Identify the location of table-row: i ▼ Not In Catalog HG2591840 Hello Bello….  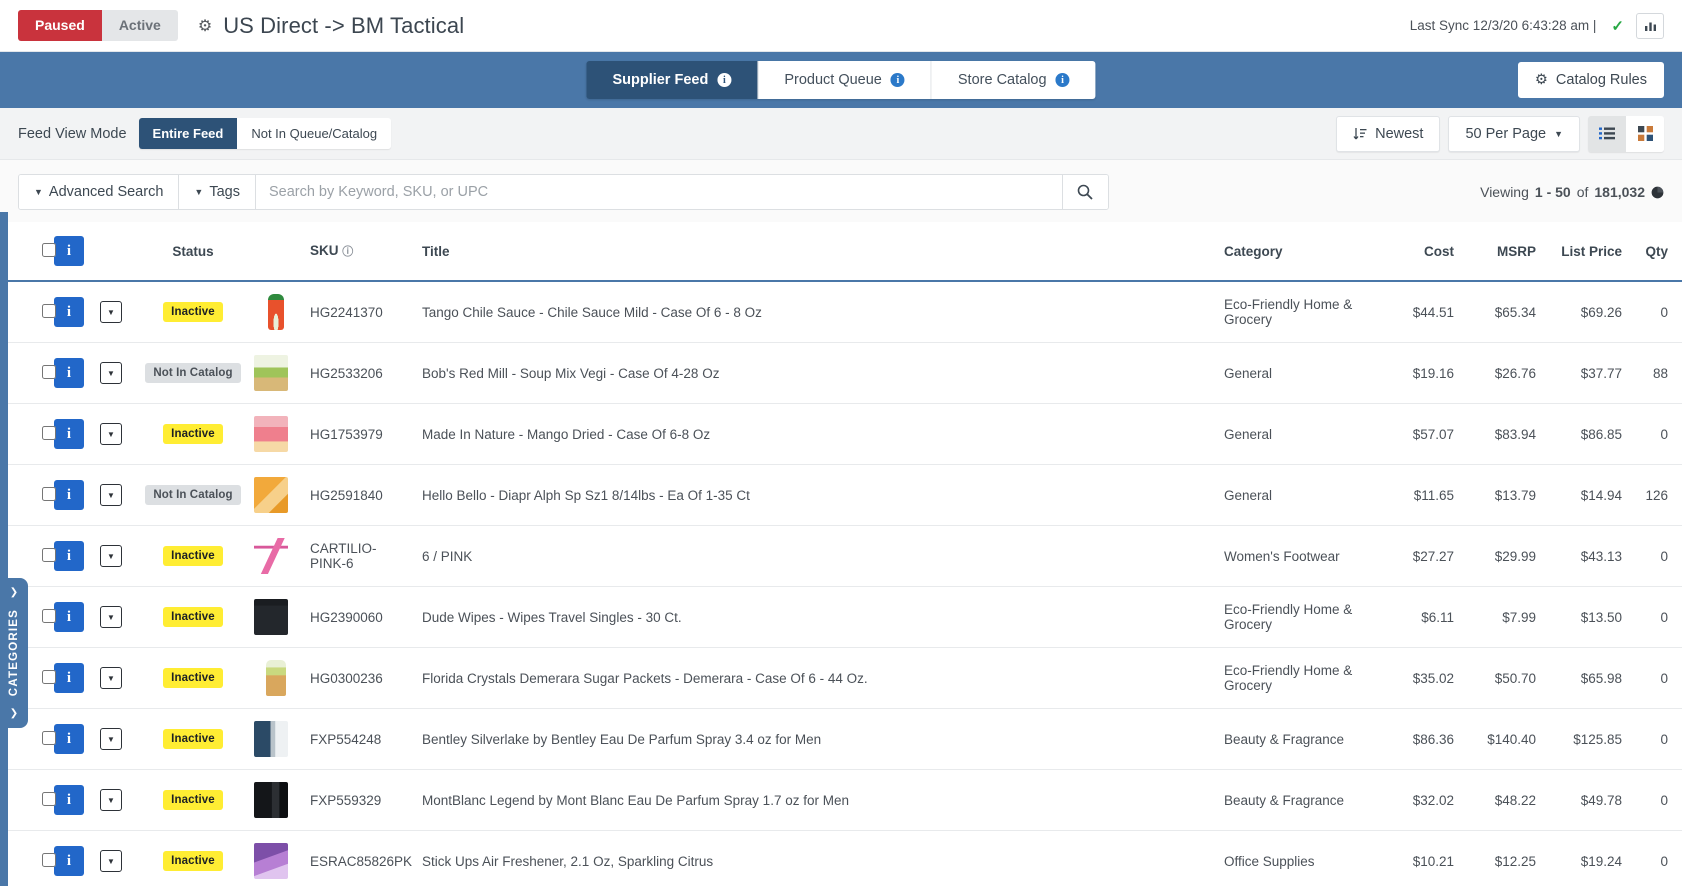
(841, 495).